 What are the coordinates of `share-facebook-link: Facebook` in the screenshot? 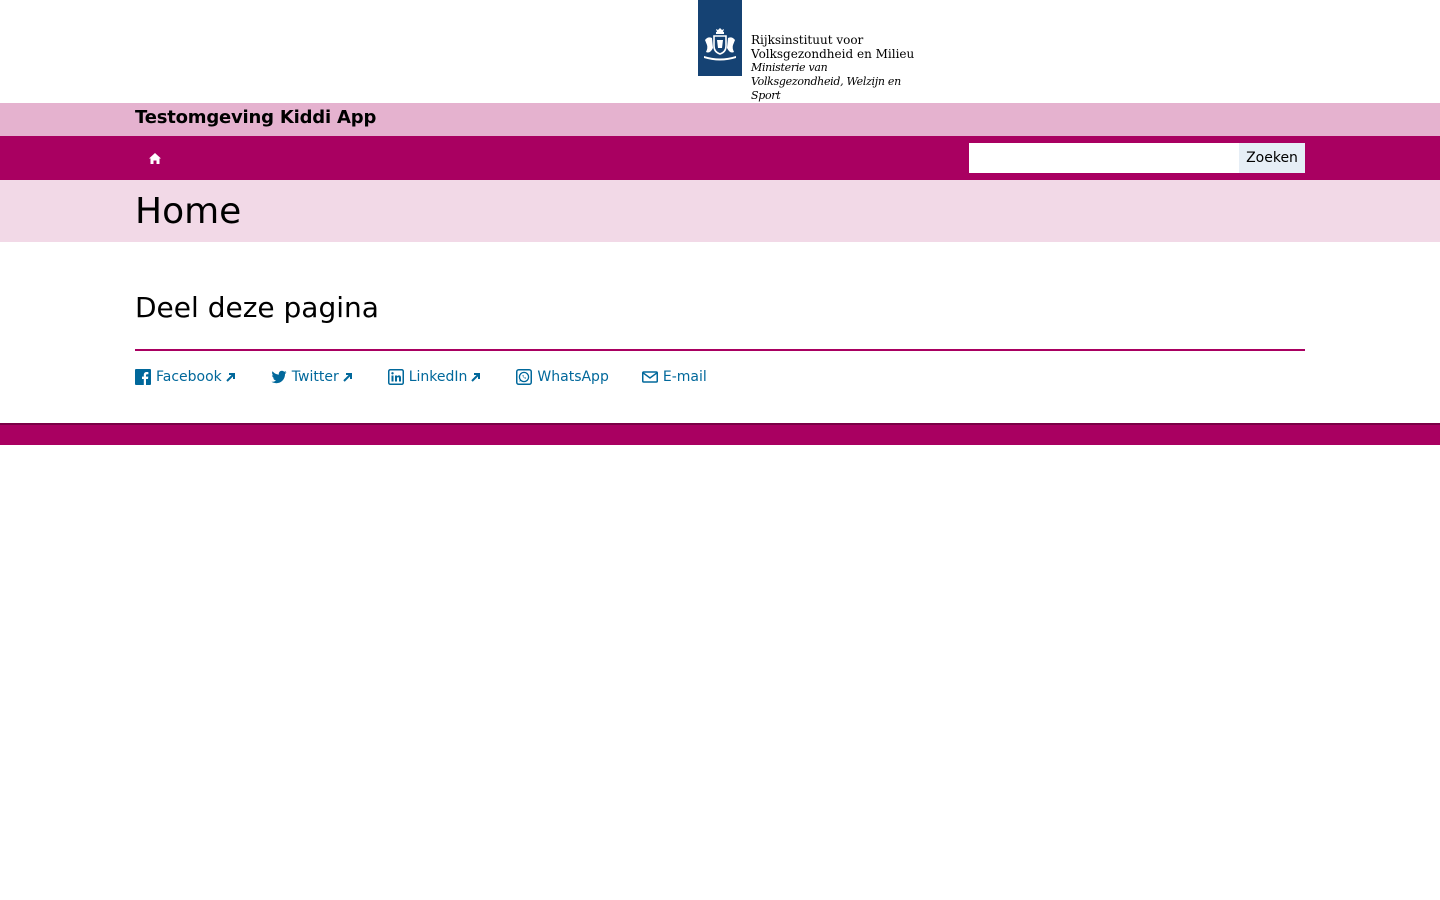 It's located at (185, 377).